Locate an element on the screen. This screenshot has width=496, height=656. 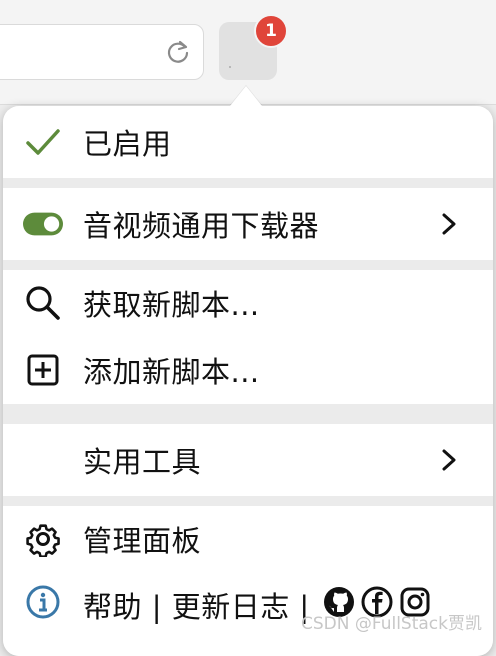
info-icon is located at coordinates (43, 602).